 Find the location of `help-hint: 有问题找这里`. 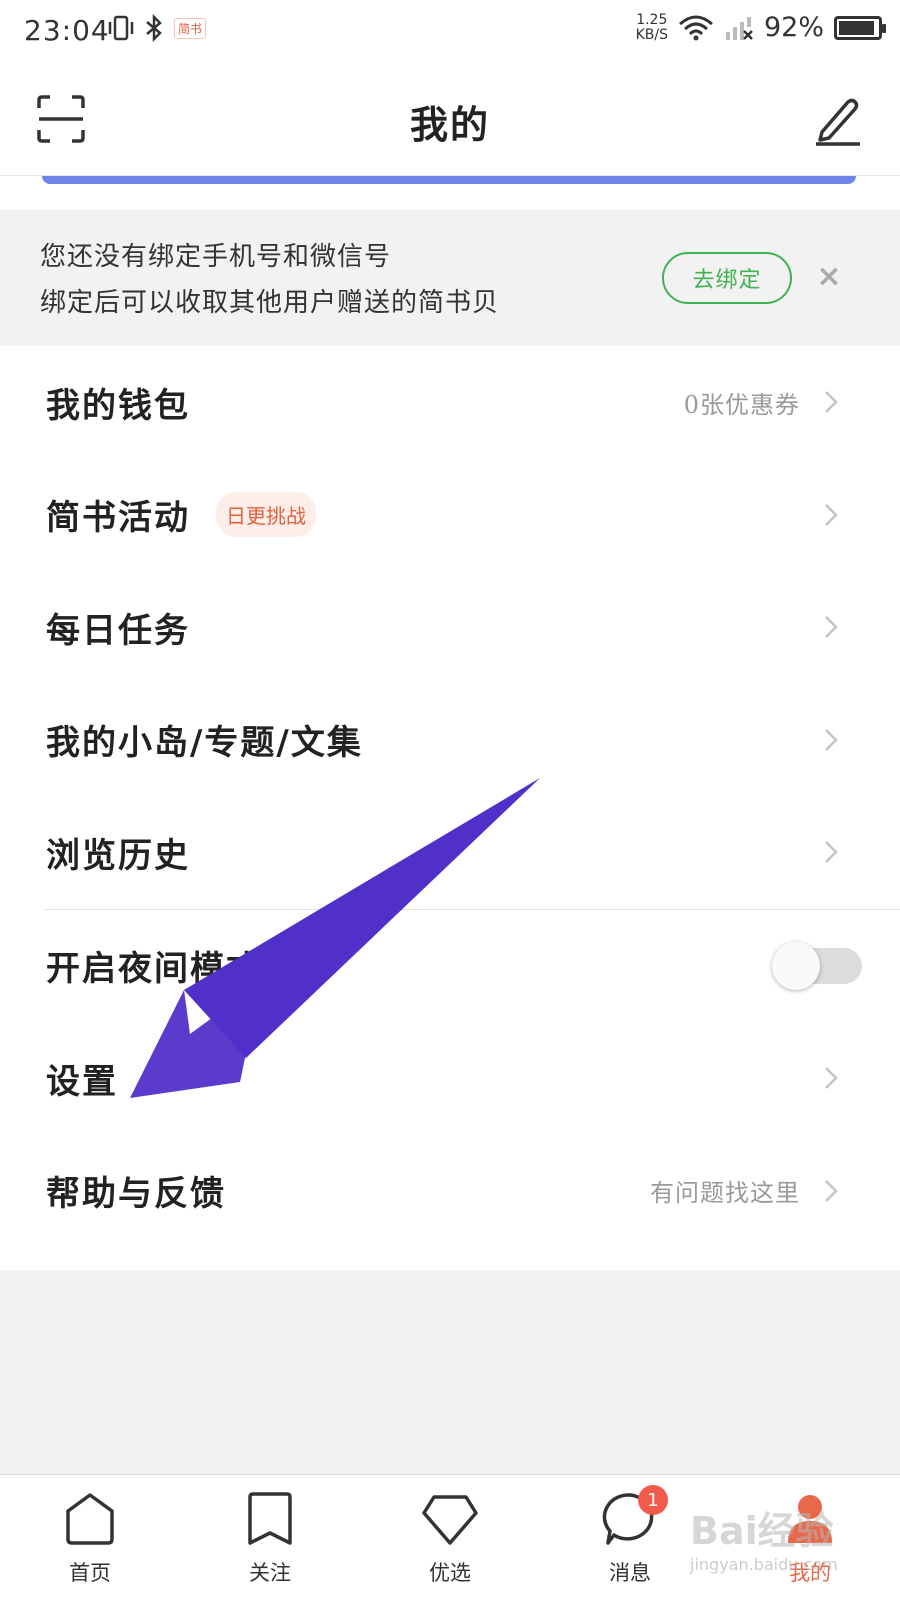

help-hint: 有问题找这里 is located at coordinates (725, 1193).